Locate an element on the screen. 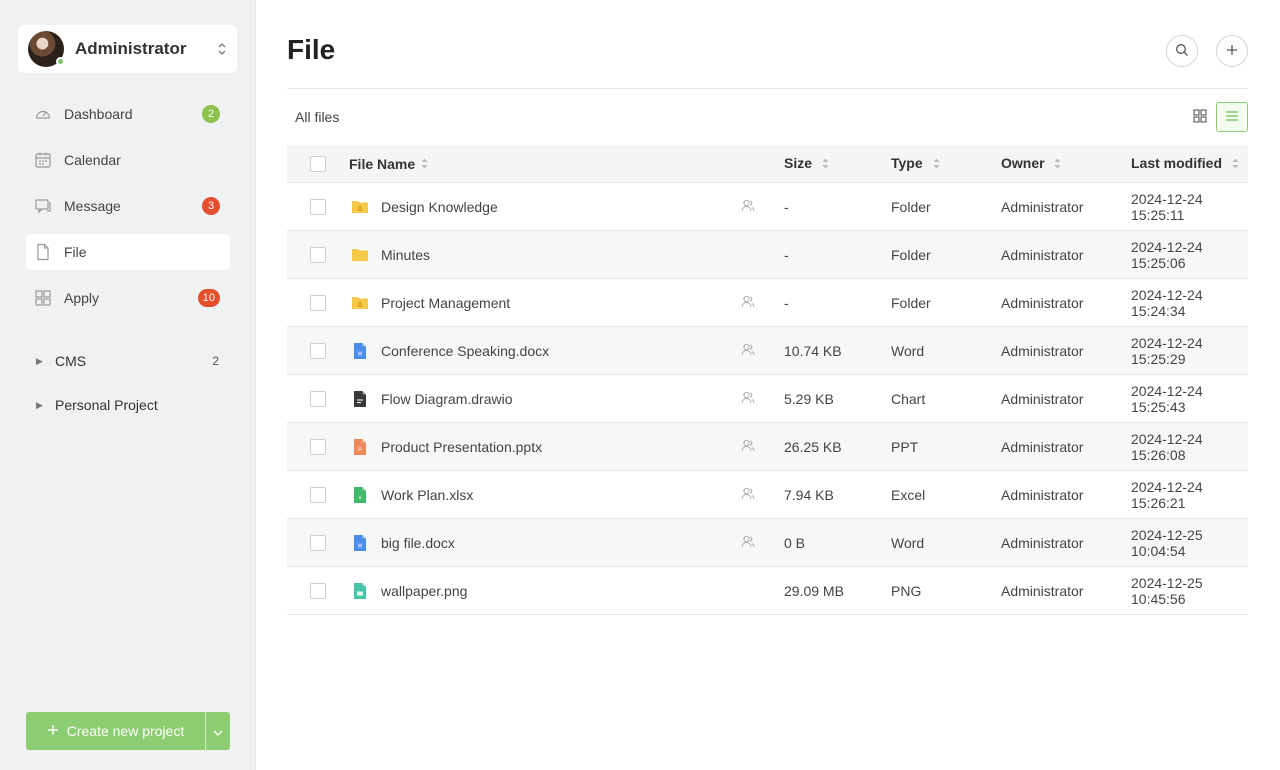 Image resolution: width=1280 pixels, height=770 pixels. file-name: Design Knowledge is located at coordinates (439, 207).